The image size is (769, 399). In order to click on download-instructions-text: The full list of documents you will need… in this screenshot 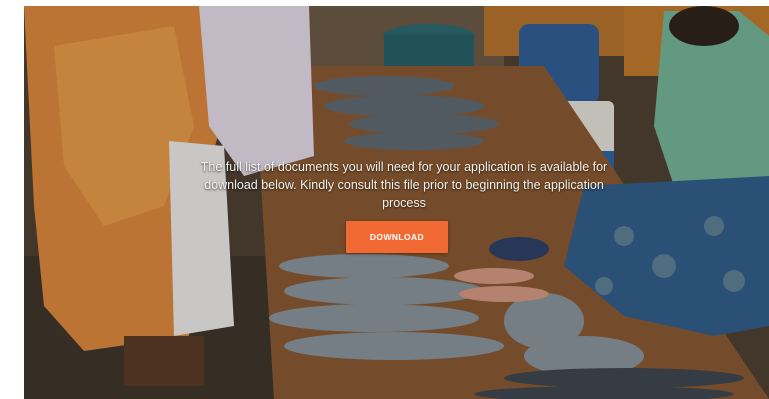, I will do `click(404, 185)`.